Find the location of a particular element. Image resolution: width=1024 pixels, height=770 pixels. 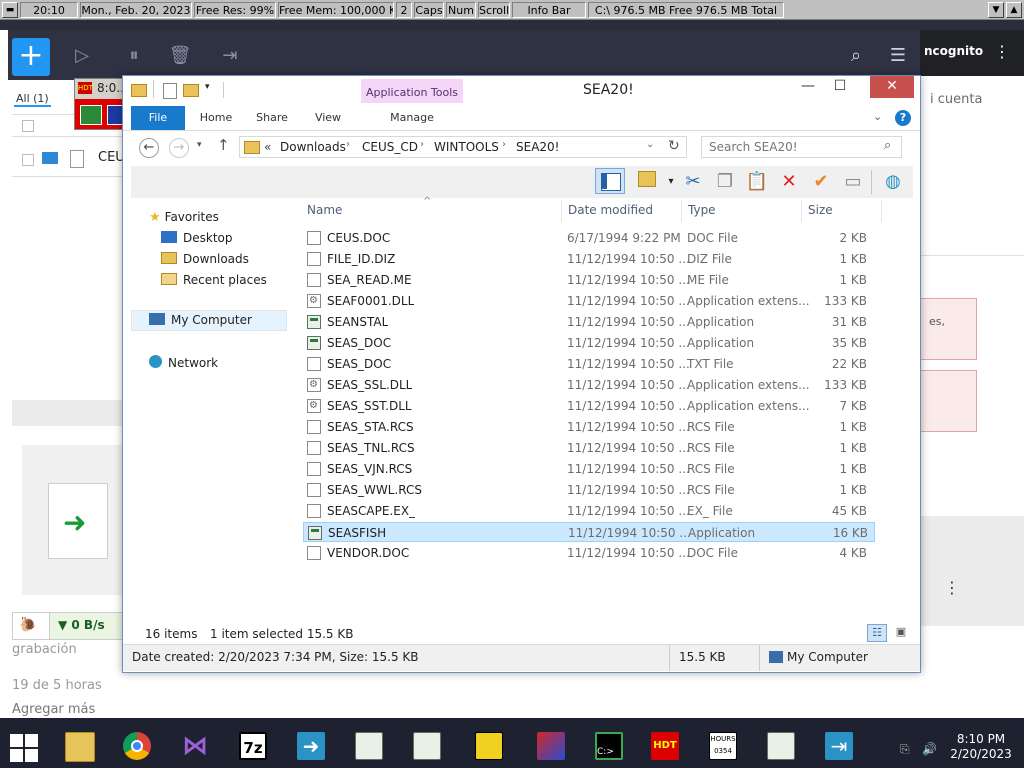

info-bar-menu-button: ▬ is located at coordinates (10, 10).